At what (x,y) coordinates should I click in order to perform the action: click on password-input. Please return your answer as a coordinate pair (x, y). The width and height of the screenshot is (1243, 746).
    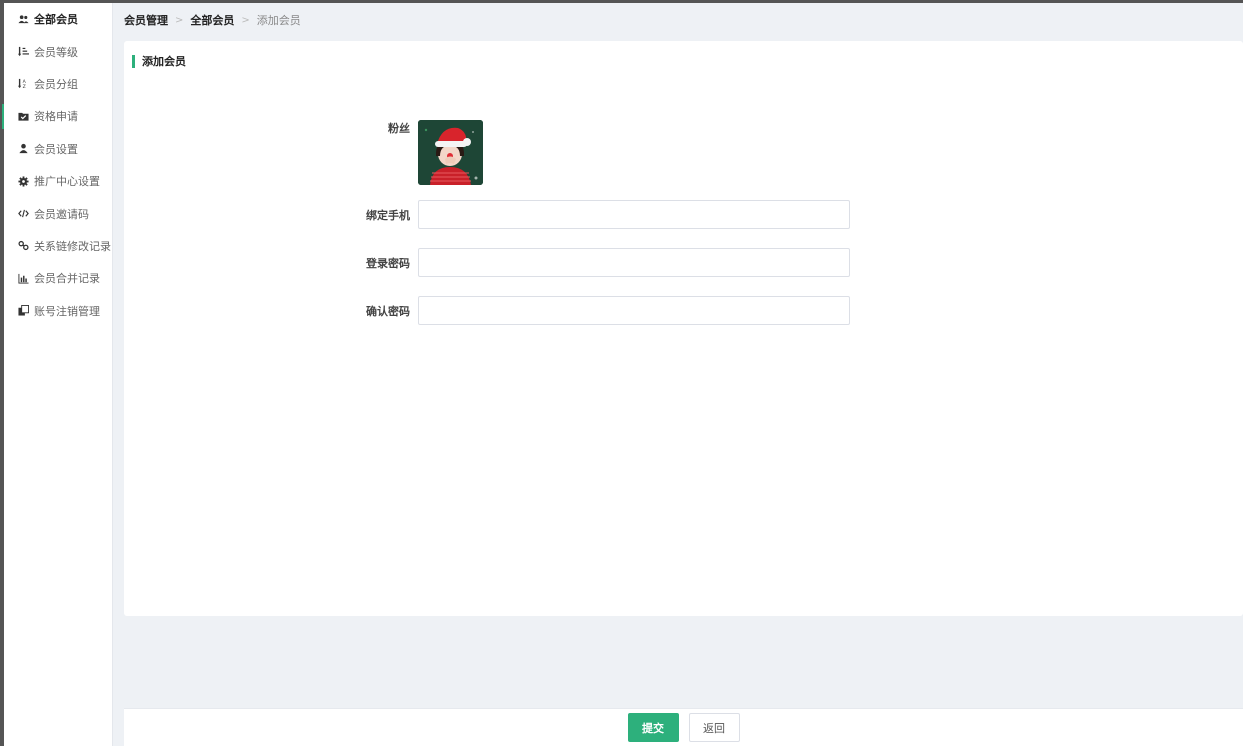
    Looking at the image, I should click on (634, 262).